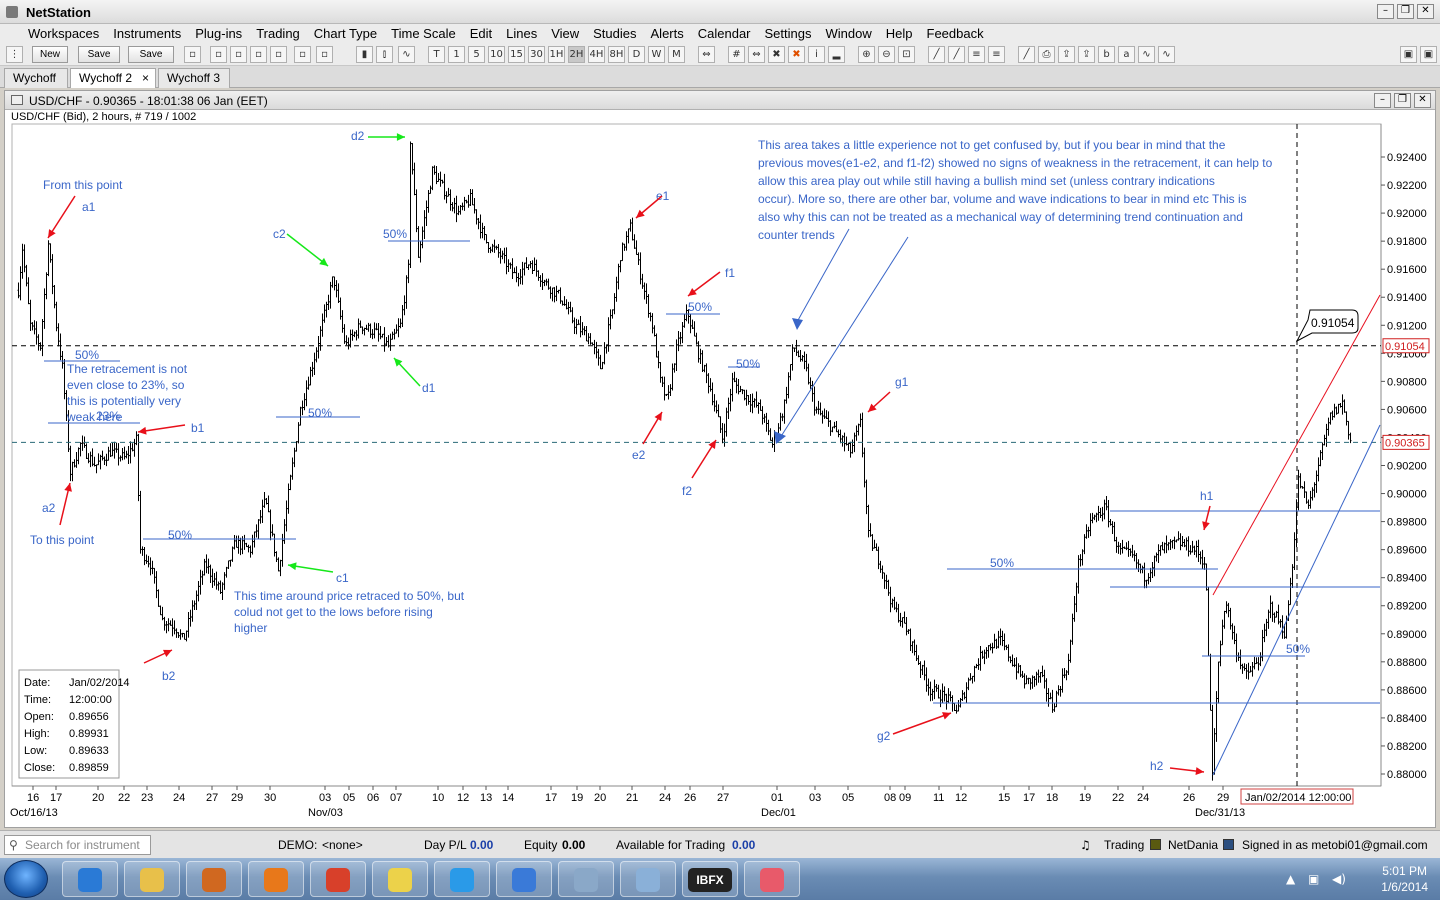  What do you see at coordinates (1313, 879) in the screenshot?
I see `tray-network-icon: ▣` at bounding box center [1313, 879].